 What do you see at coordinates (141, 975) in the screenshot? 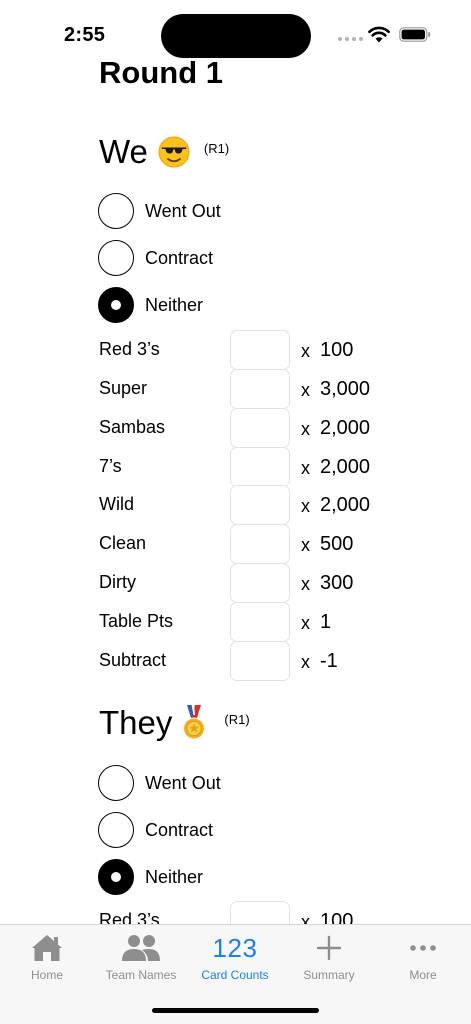
I see `tab-label: Team Names` at bounding box center [141, 975].